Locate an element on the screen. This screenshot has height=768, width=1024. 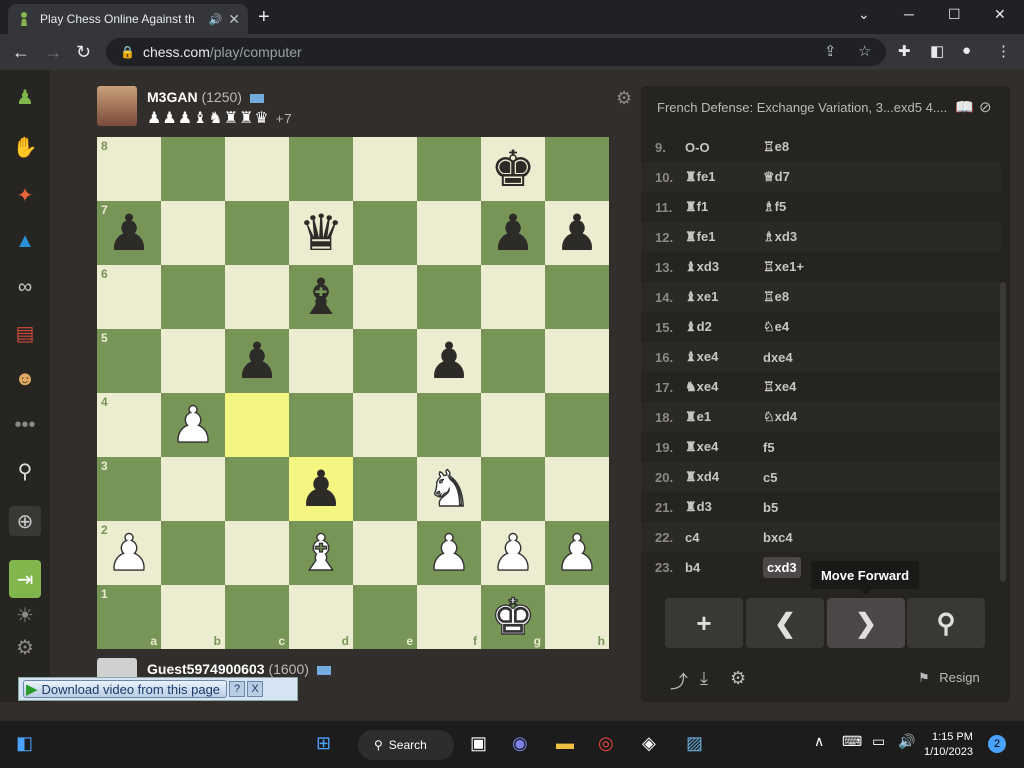
close-button: X is located at coordinates (255, 689).